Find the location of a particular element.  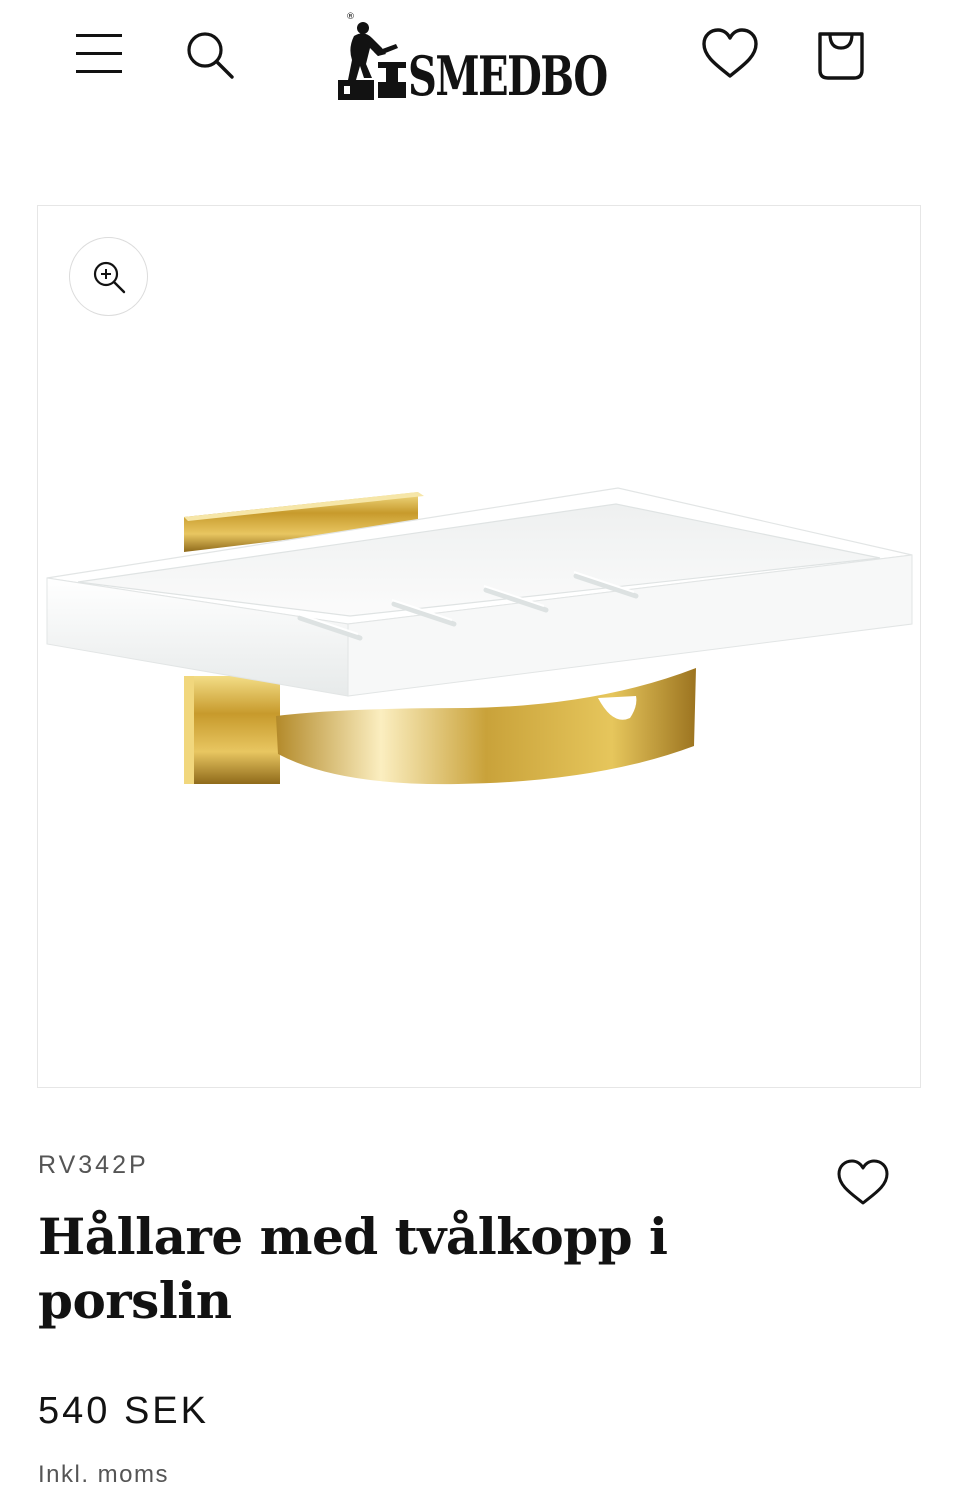

product-wishlist-button is located at coordinates (863, 1182).